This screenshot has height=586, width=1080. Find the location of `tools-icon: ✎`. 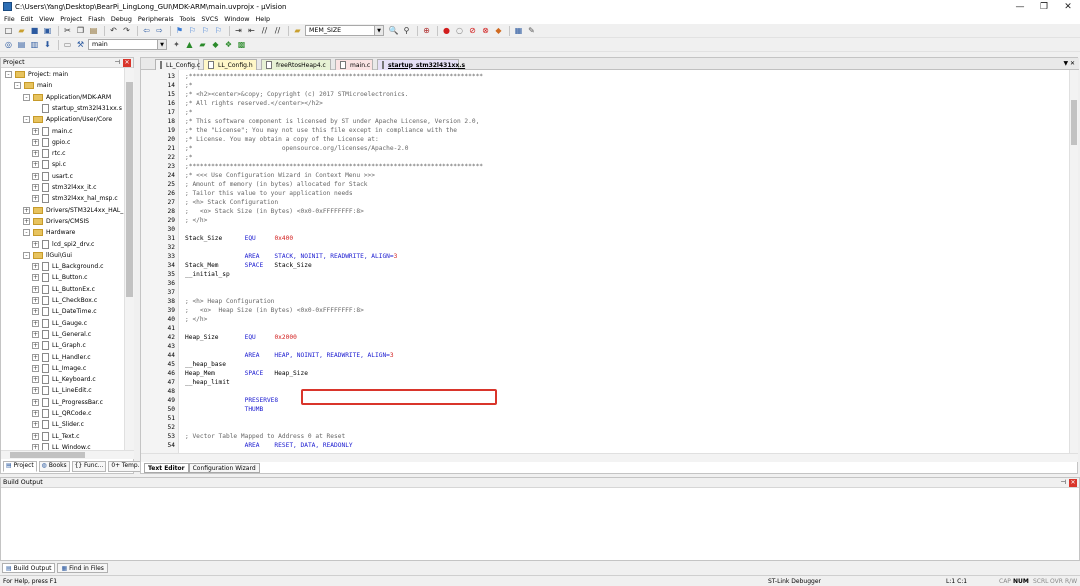

tools-icon: ✎ is located at coordinates (531, 30).